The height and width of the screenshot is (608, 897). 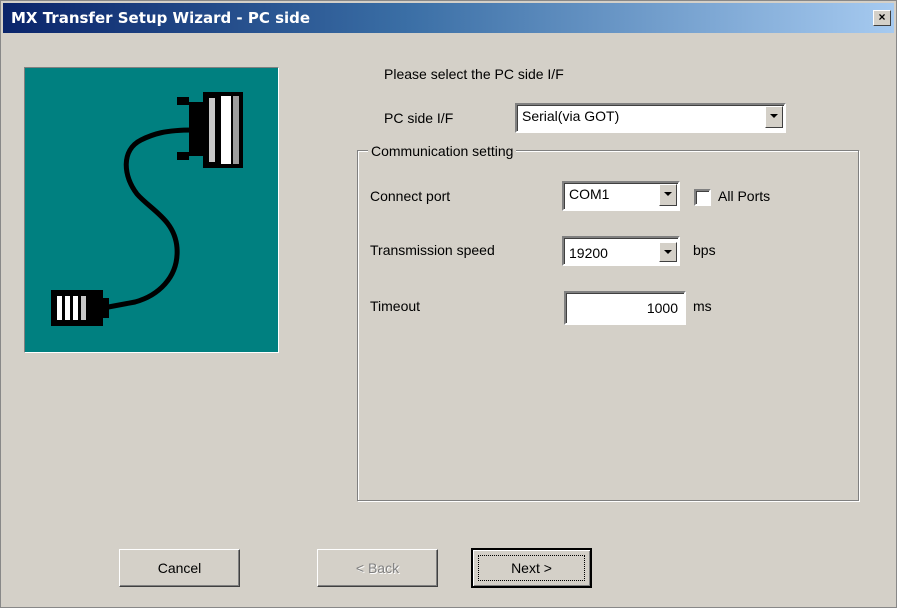 What do you see at coordinates (744, 196) in the screenshot?
I see `all-ports-label: All Ports` at bounding box center [744, 196].